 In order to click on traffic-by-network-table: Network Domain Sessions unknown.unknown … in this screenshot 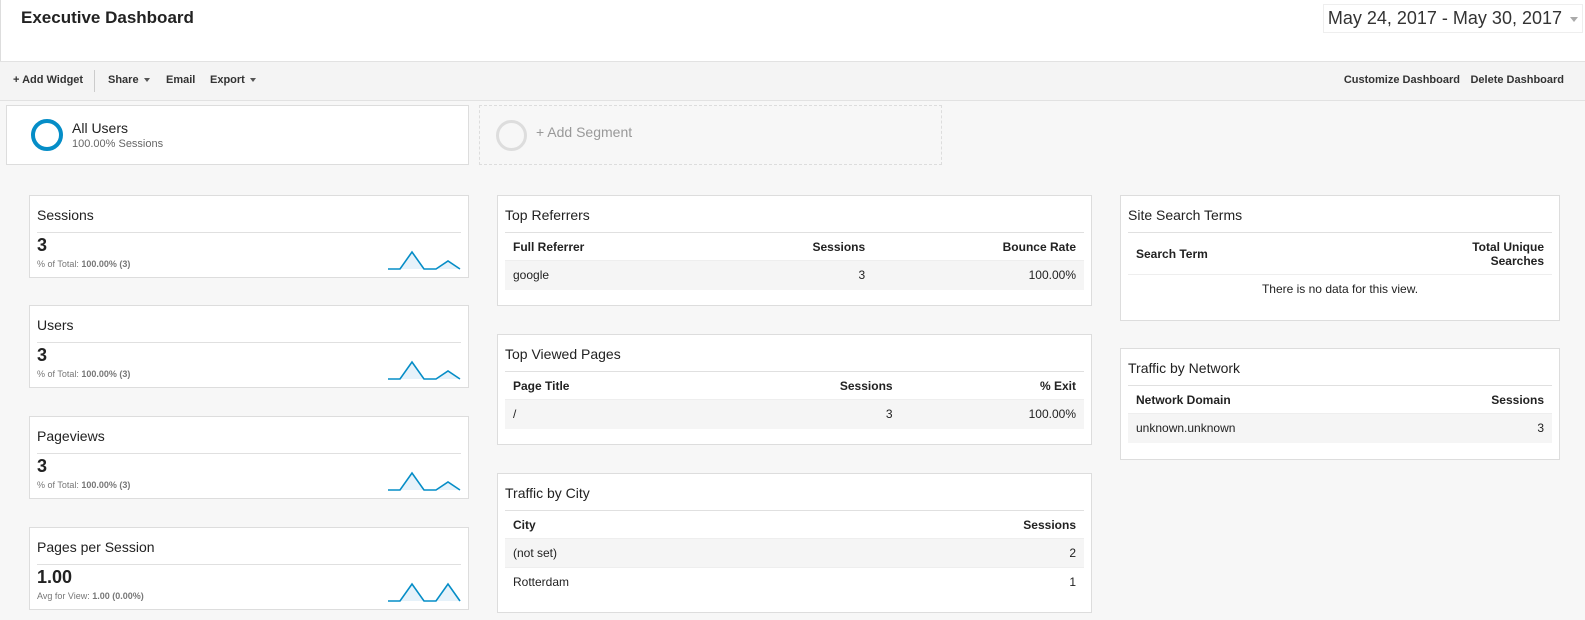, I will do `click(1340, 417)`.